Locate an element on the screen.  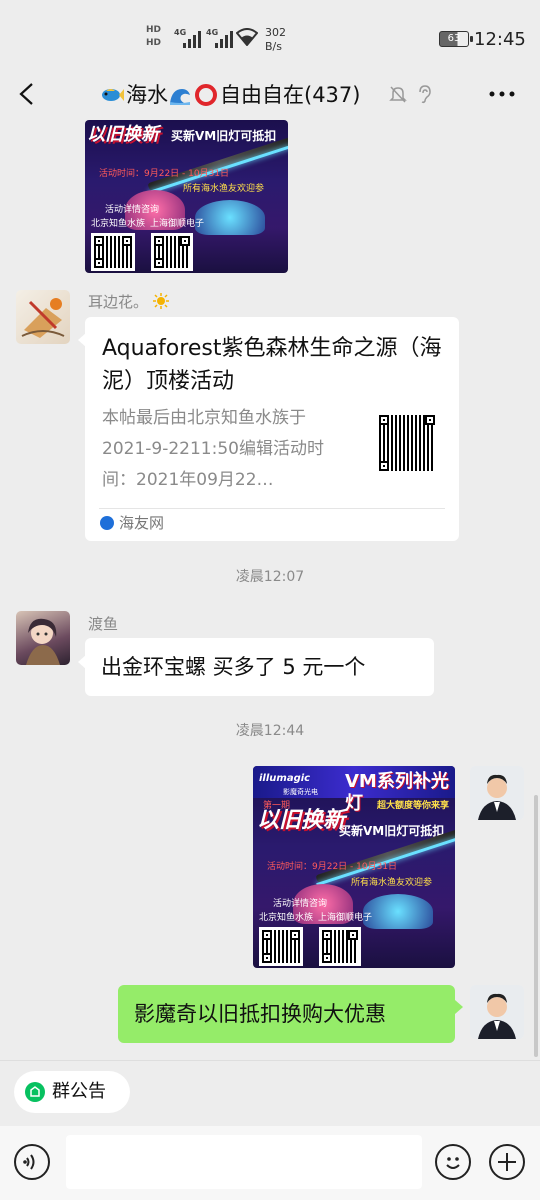
message-input is located at coordinates (244, 1162).